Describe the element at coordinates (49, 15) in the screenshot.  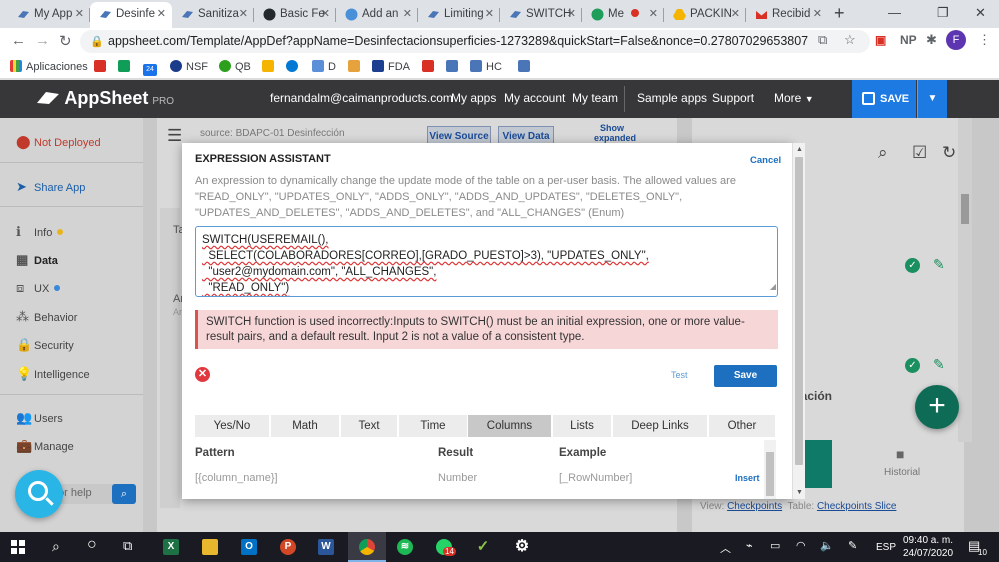
I see `browser-tab: My App ✕` at that location.